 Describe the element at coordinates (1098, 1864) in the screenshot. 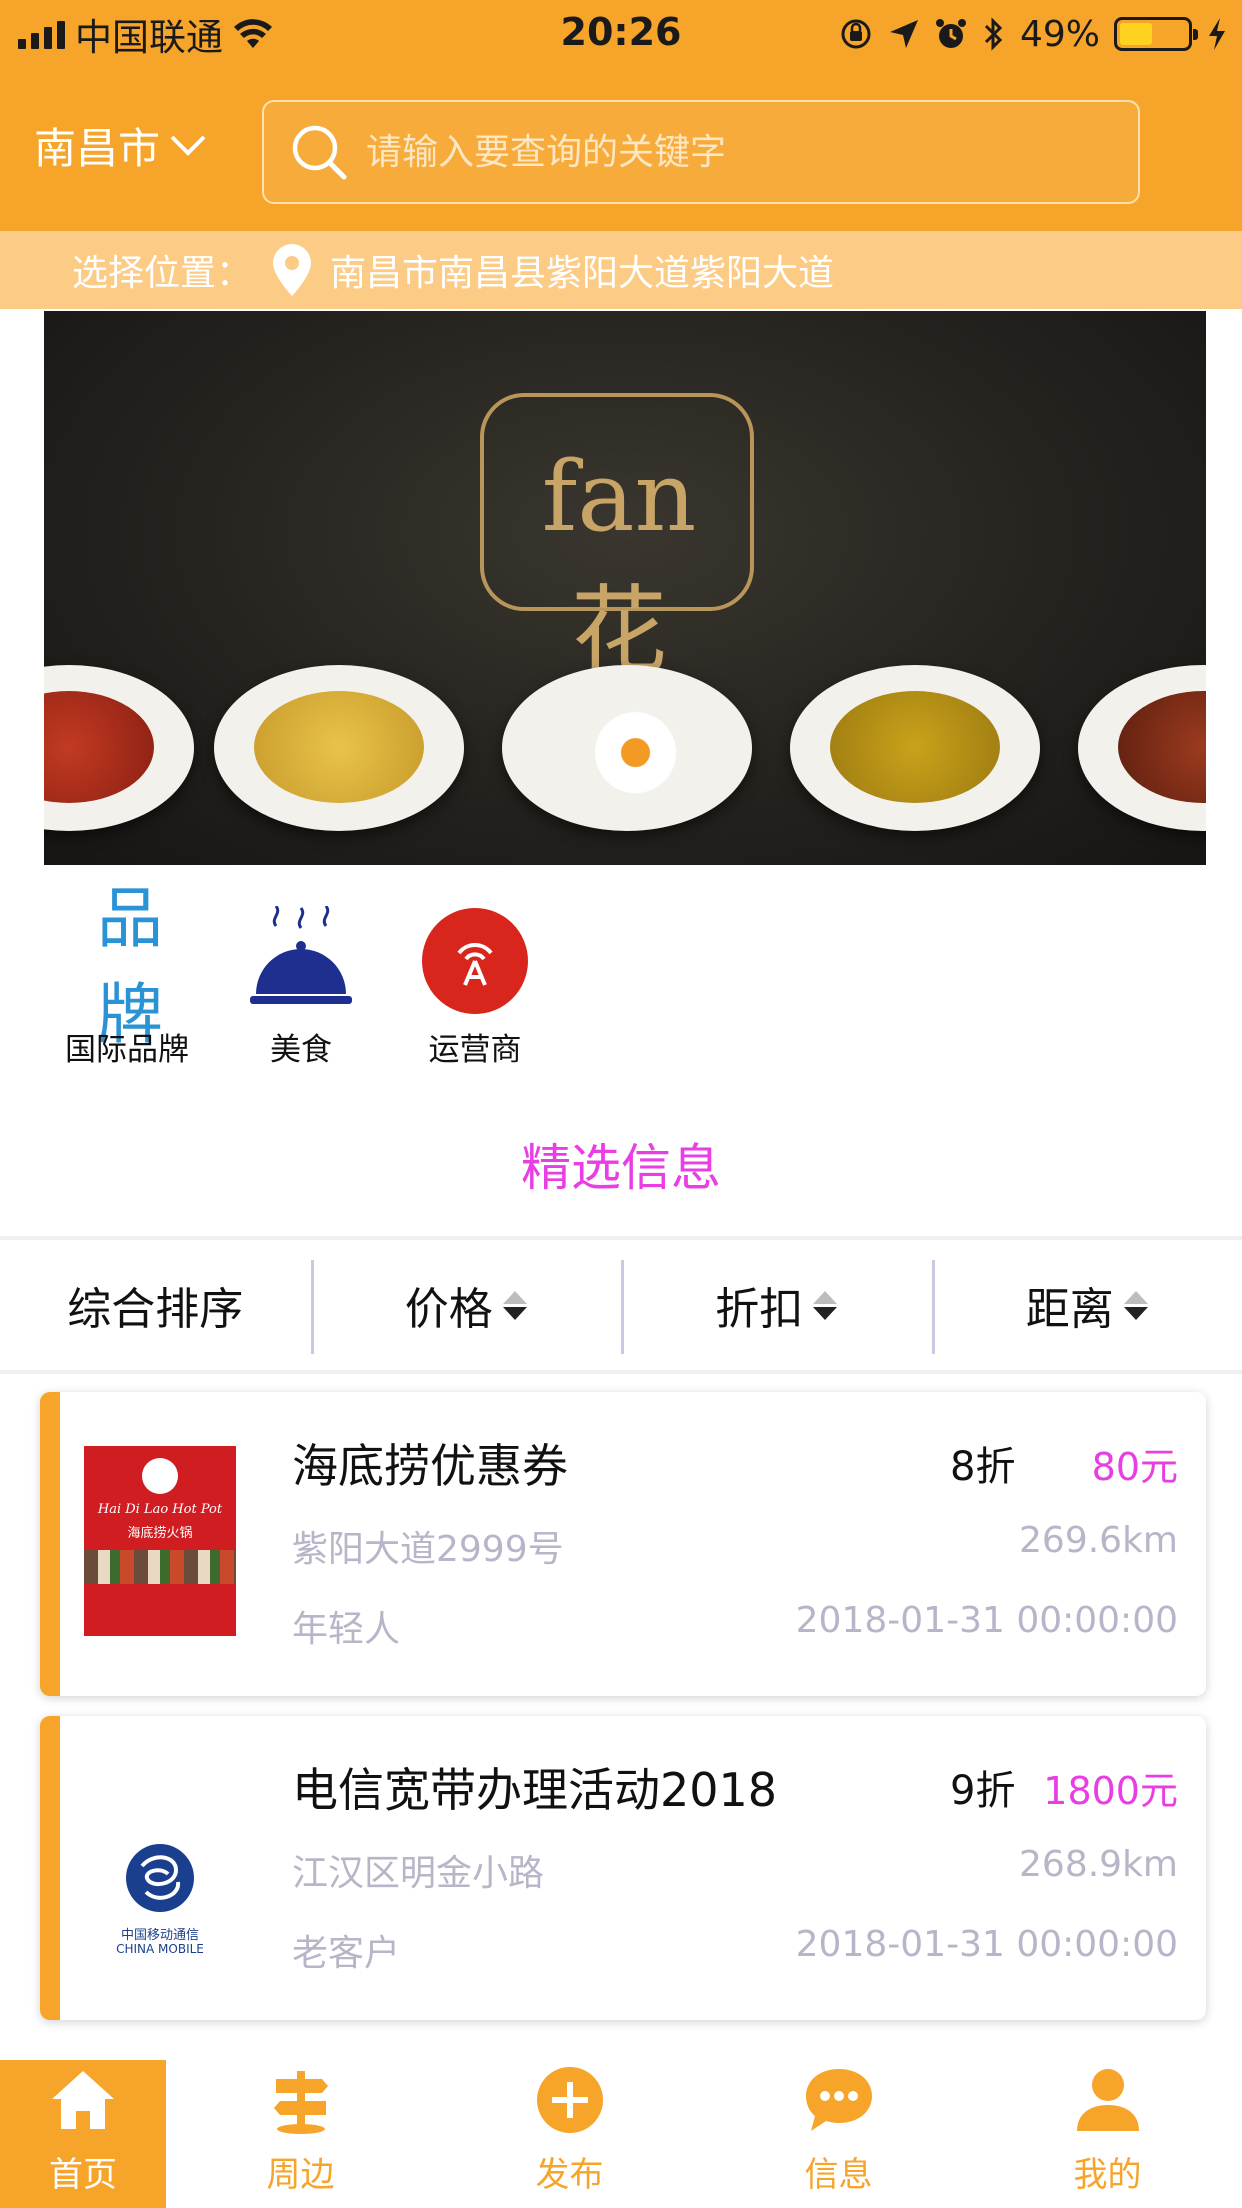

I see `listing-distance: 268.9km` at that location.